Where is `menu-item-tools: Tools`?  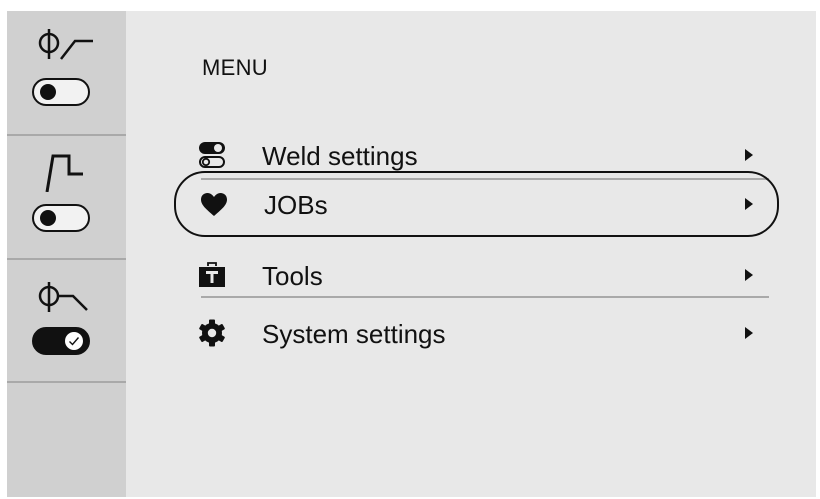
menu-item-tools: Tools is located at coordinates (476, 277).